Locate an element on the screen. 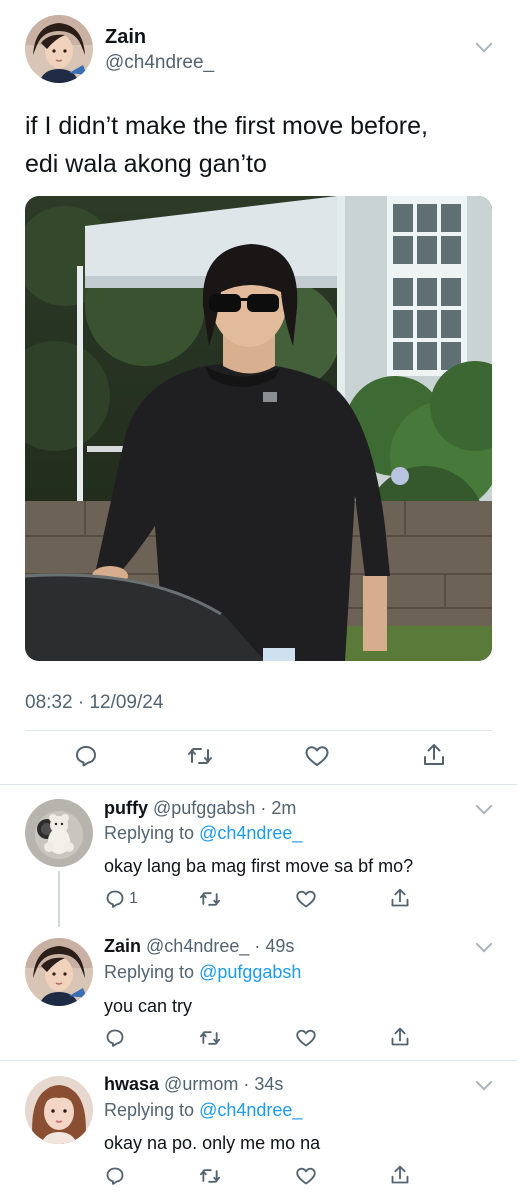 This screenshot has height=1200, width=517. author-handle: @ch4ndree_ is located at coordinates (159, 63).